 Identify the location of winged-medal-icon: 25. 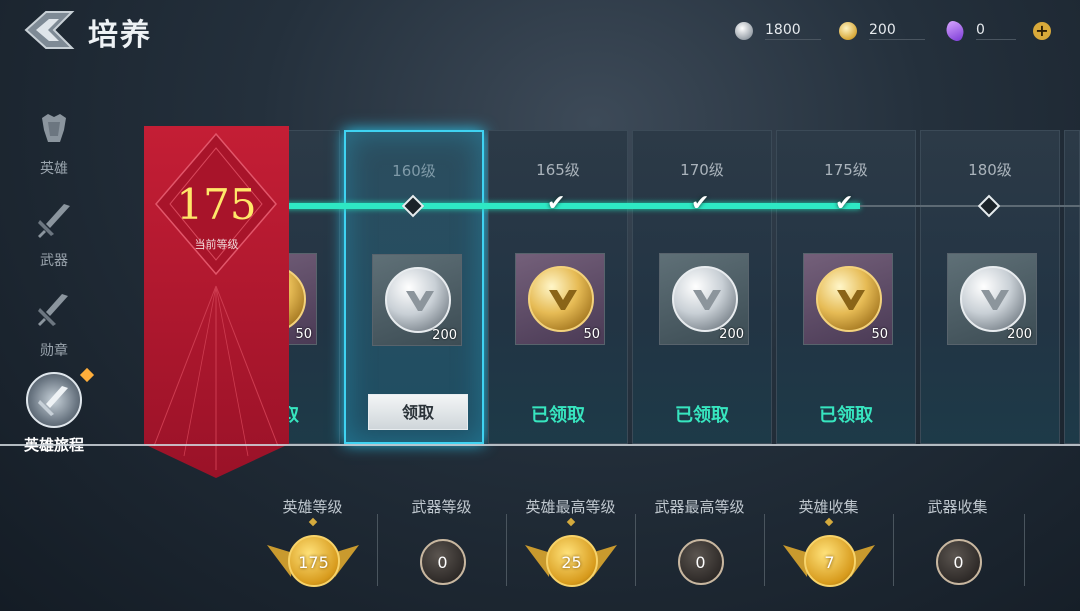
(571, 561).